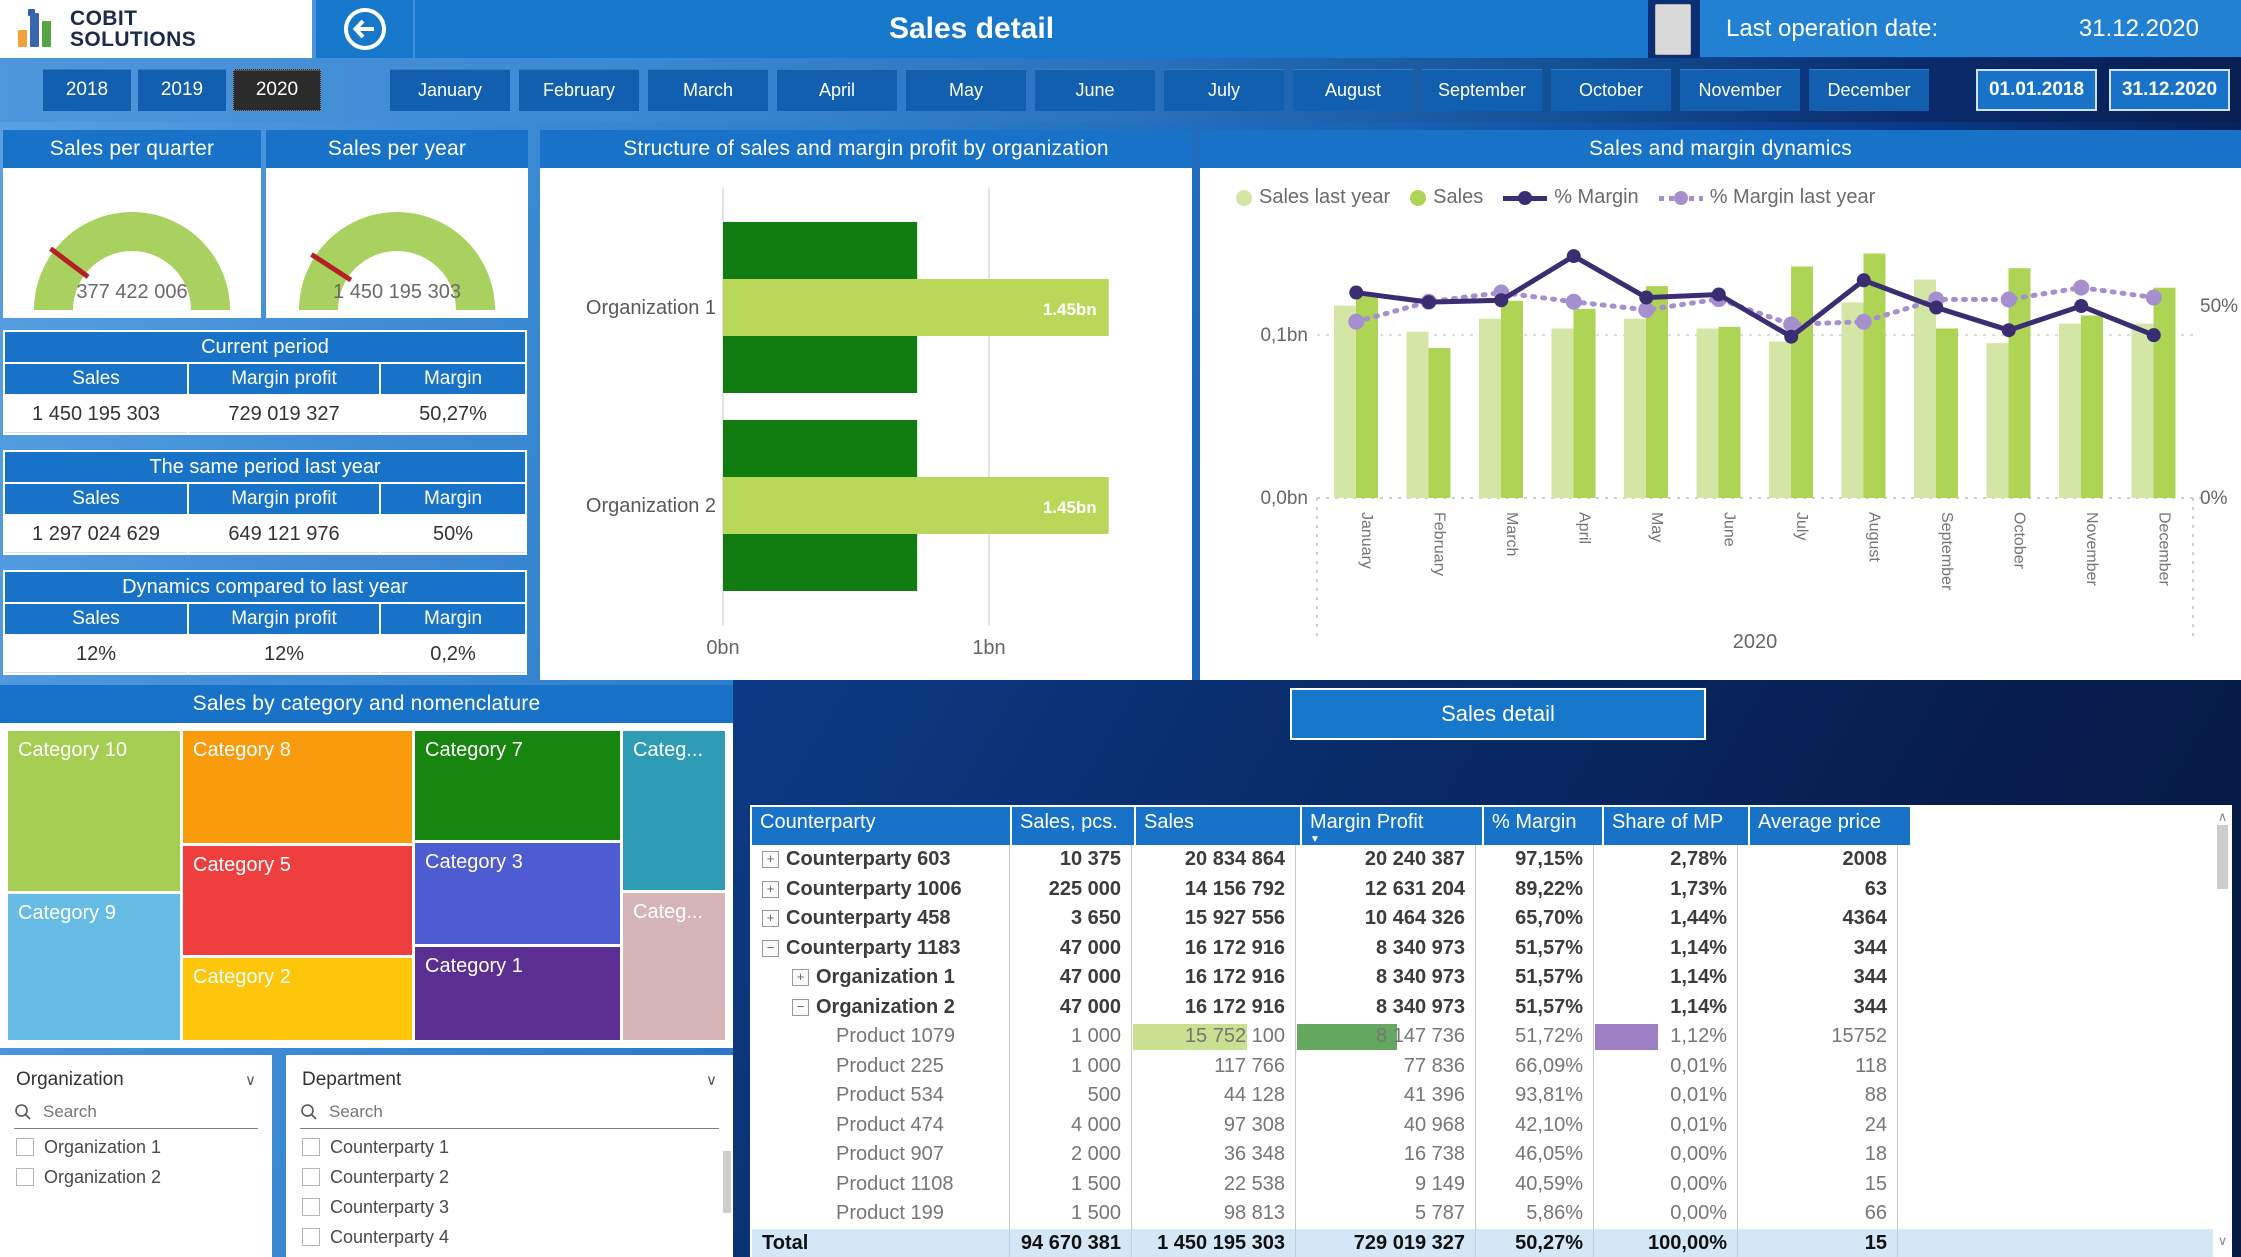 The height and width of the screenshot is (1257, 2241). I want to click on month-button-december: December, so click(1869, 90).